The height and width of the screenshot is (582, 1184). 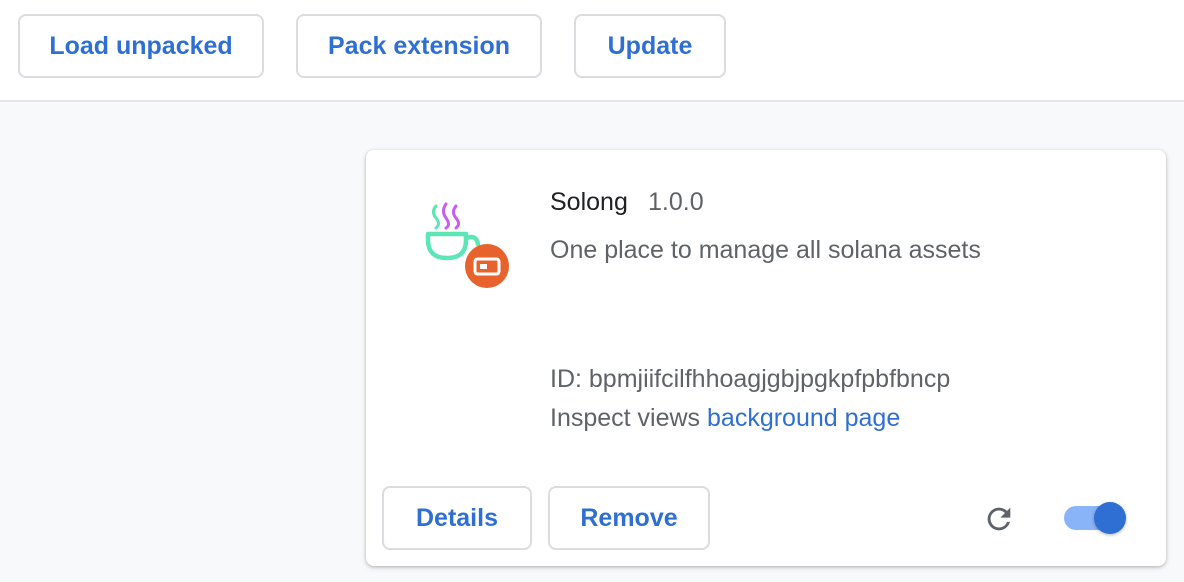 What do you see at coordinates (803, 418) in the screenshot?
I see `background-page-link: background page` at bounding box center [803, 418].